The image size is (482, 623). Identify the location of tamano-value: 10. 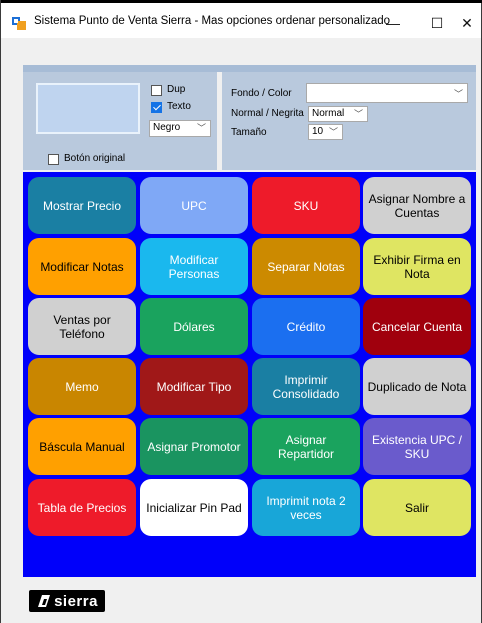
(318, 131).